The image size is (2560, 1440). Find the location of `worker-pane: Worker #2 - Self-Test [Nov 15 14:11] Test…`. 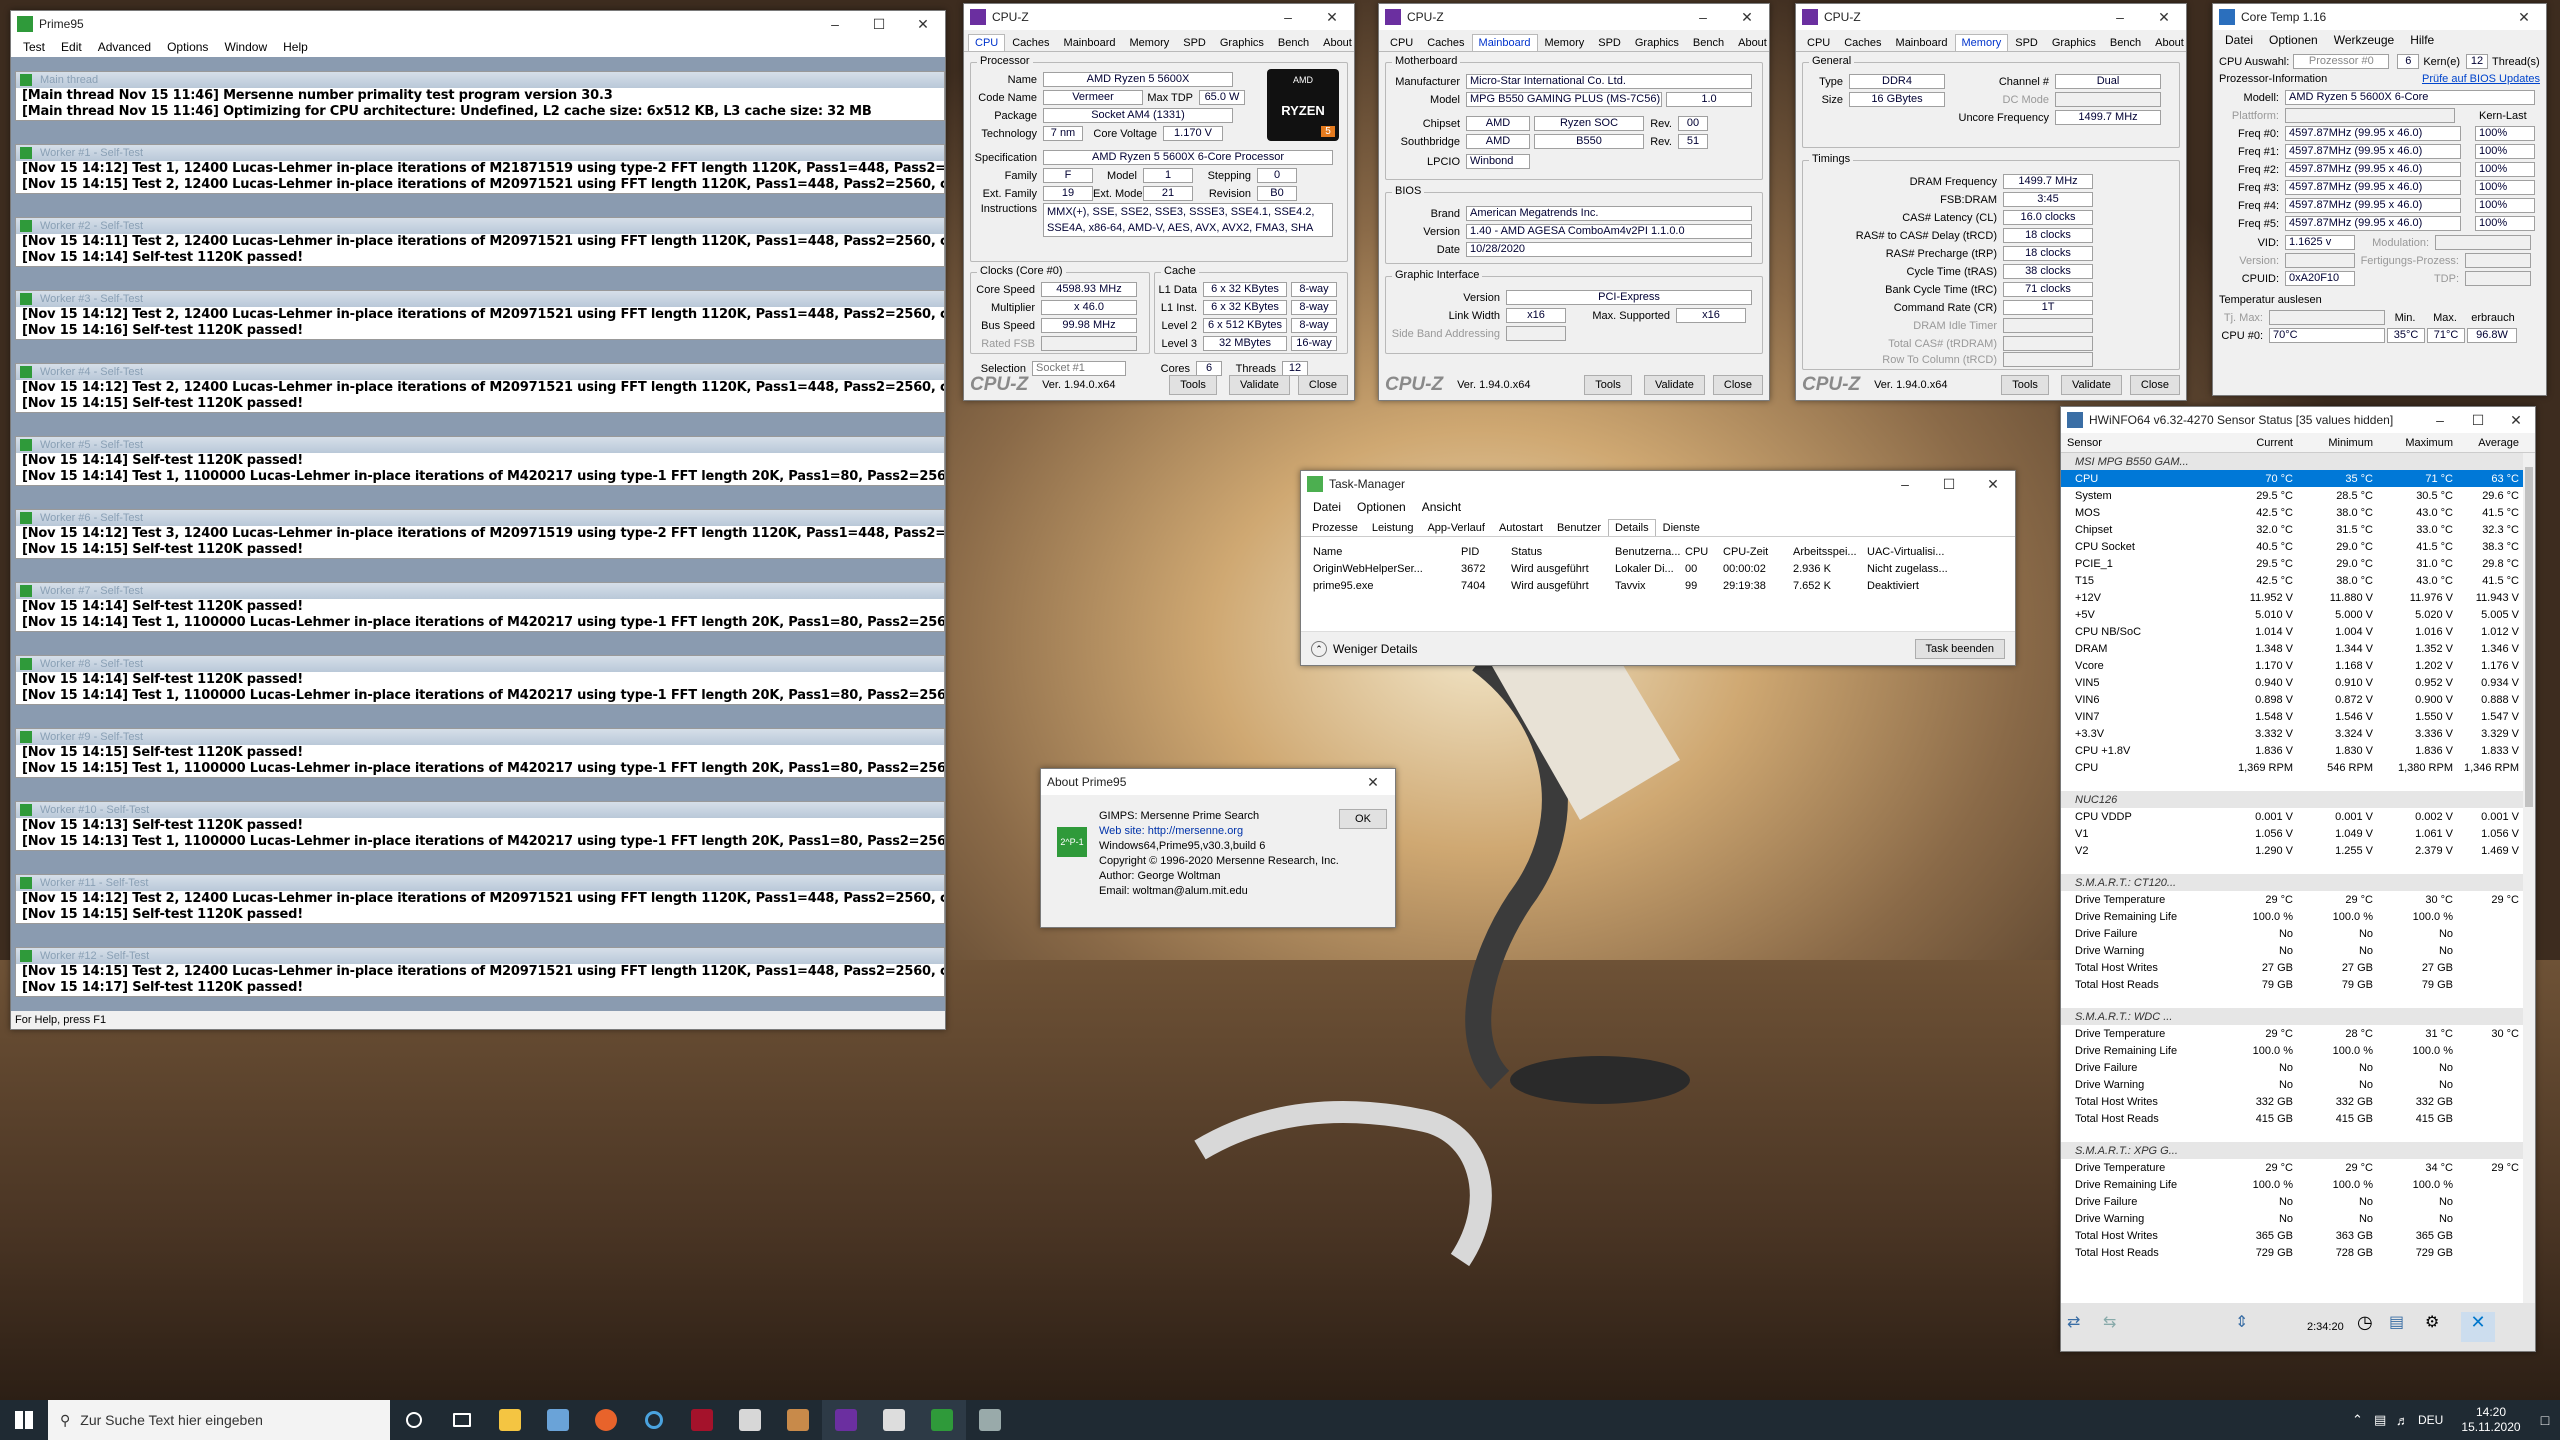

worker-pane: Worker #2 - Self-Test [Nov 15 14:11] Test… is located at coordinates (480, 242).